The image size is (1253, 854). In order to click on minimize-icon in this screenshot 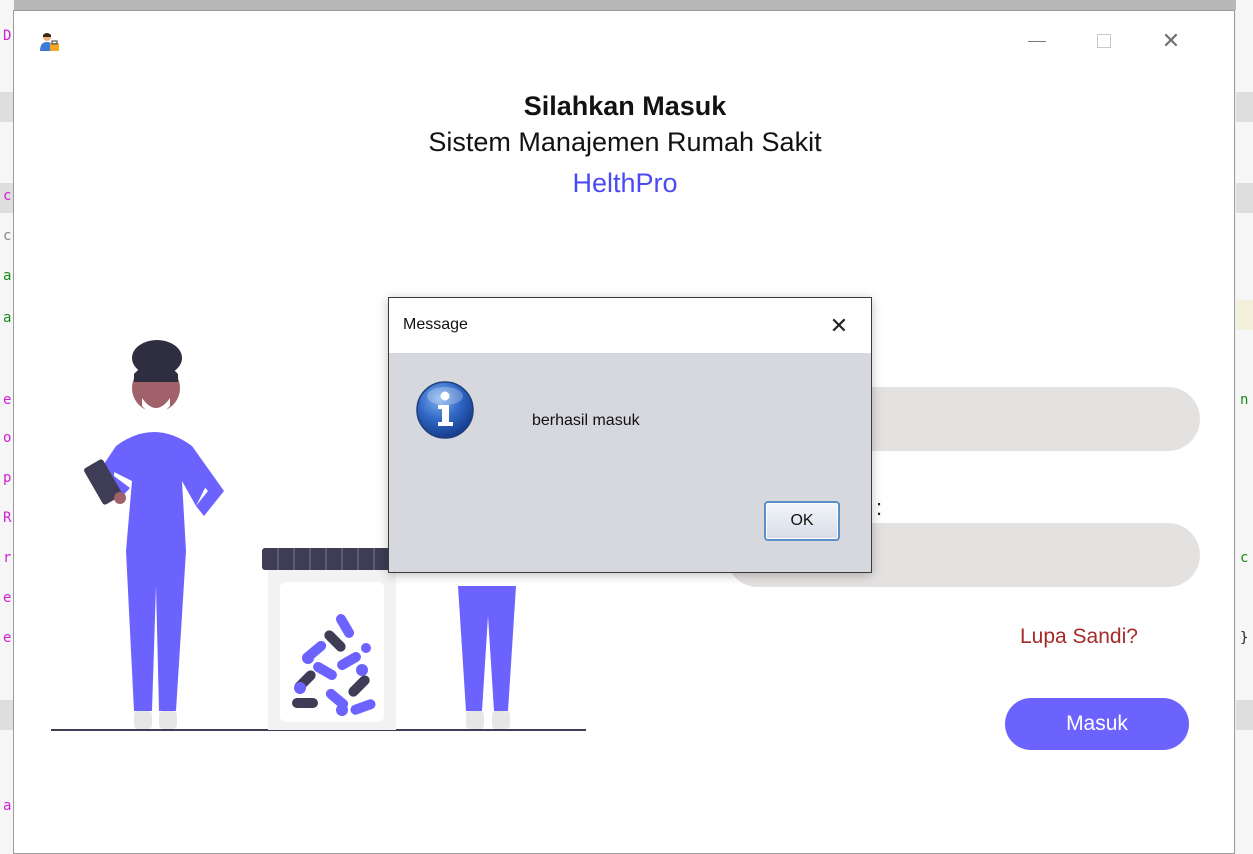, I will do `click(1037, 41)`.